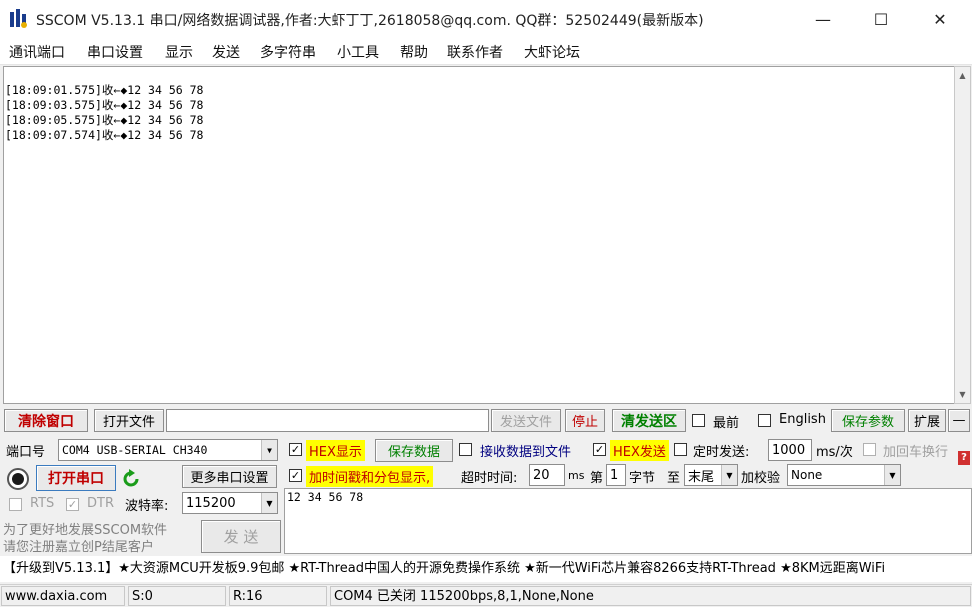 This screenshot has width=972, height=607. Describe the element at coordinates (26, 452) in the screenshot. I see `port-label: 端口号` at that location.